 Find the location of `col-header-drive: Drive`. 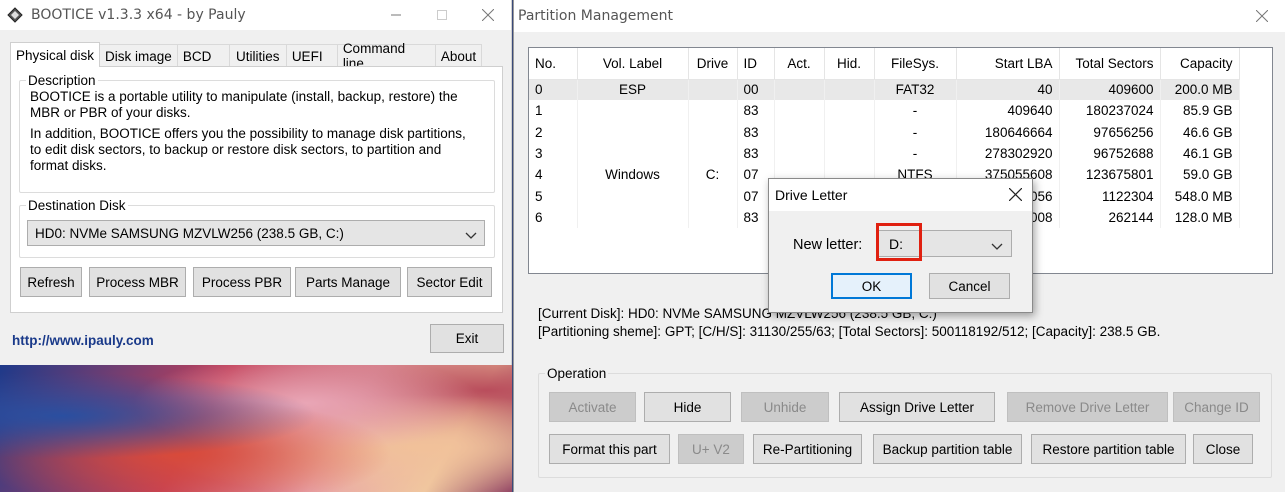

col-header-drive: Drive is located at coordinates (713, 64).